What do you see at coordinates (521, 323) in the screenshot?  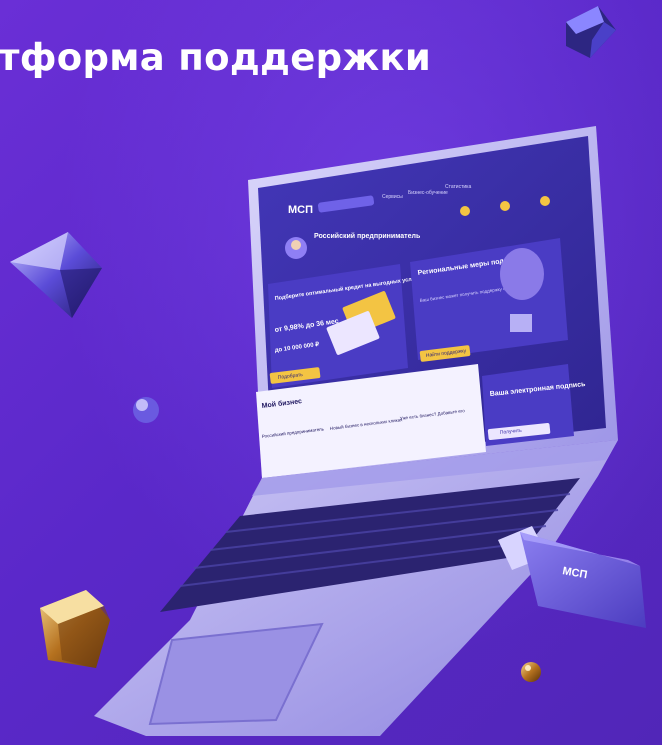 I see `parcel-icon` at bounding box center [521, 323].